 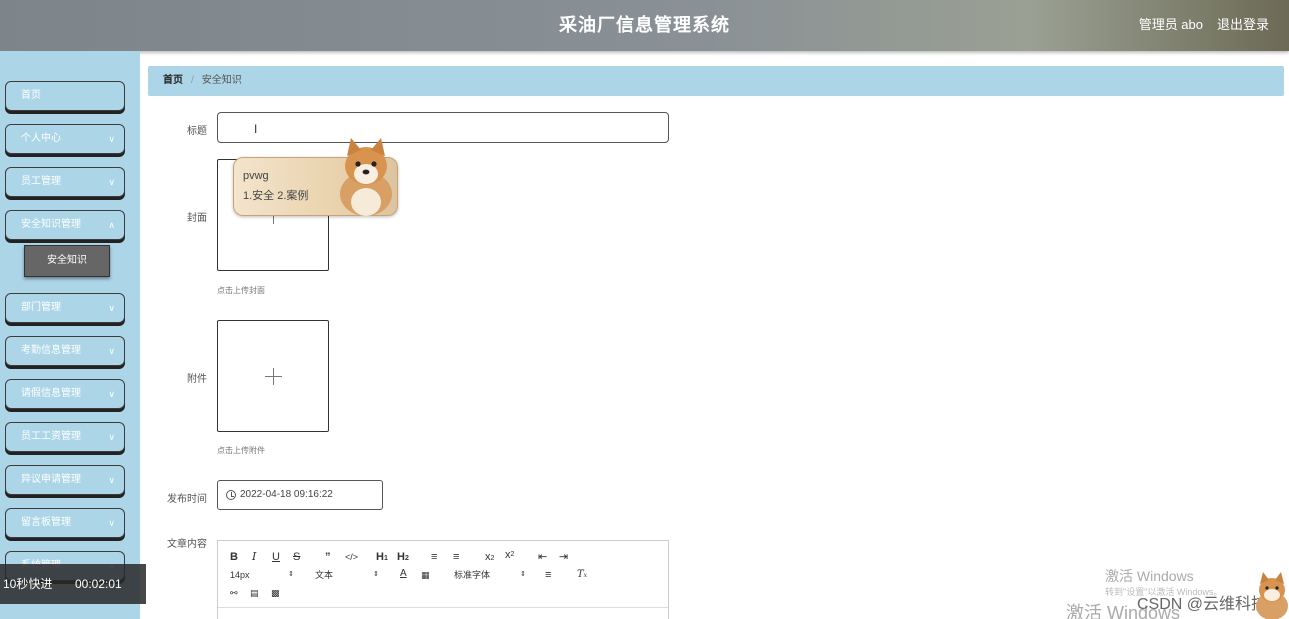 I want to click on publish-time-picker: 2022-04-18 09:16:22, so click(x=300, y=495).